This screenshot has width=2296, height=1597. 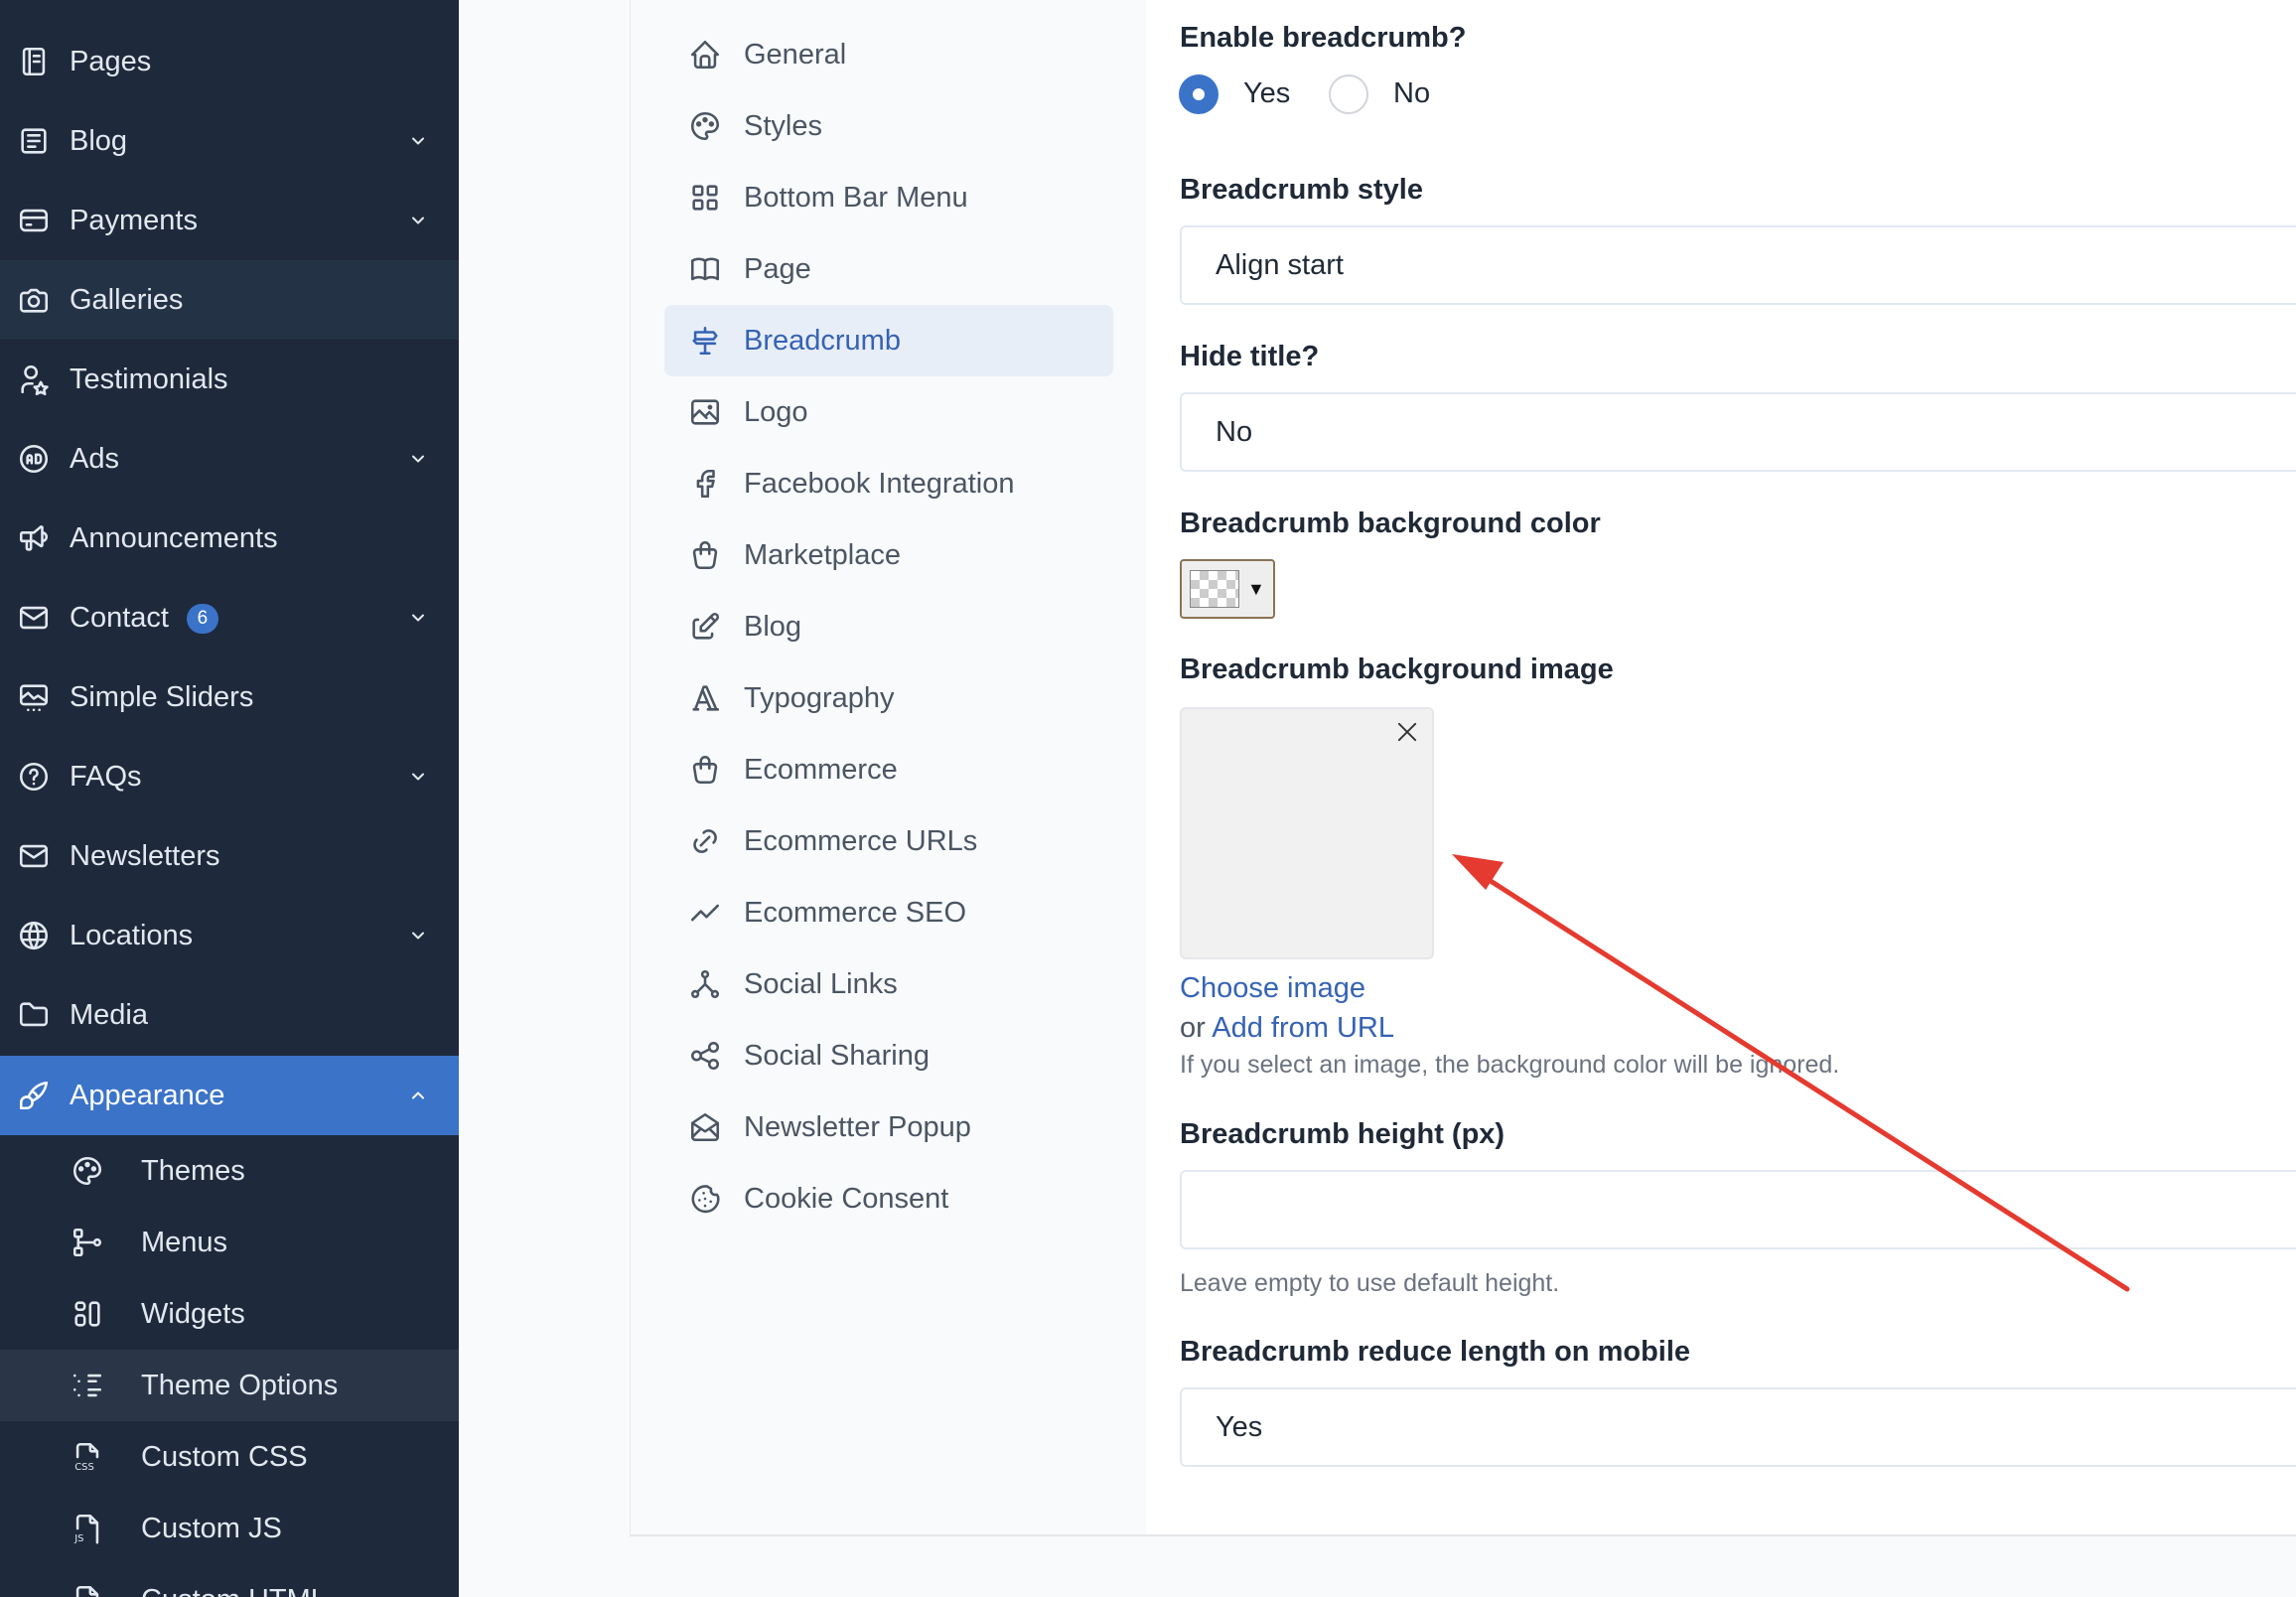 I want to click on sidebar-item-newsletters: Newsletters, so click(x=229, y=856).